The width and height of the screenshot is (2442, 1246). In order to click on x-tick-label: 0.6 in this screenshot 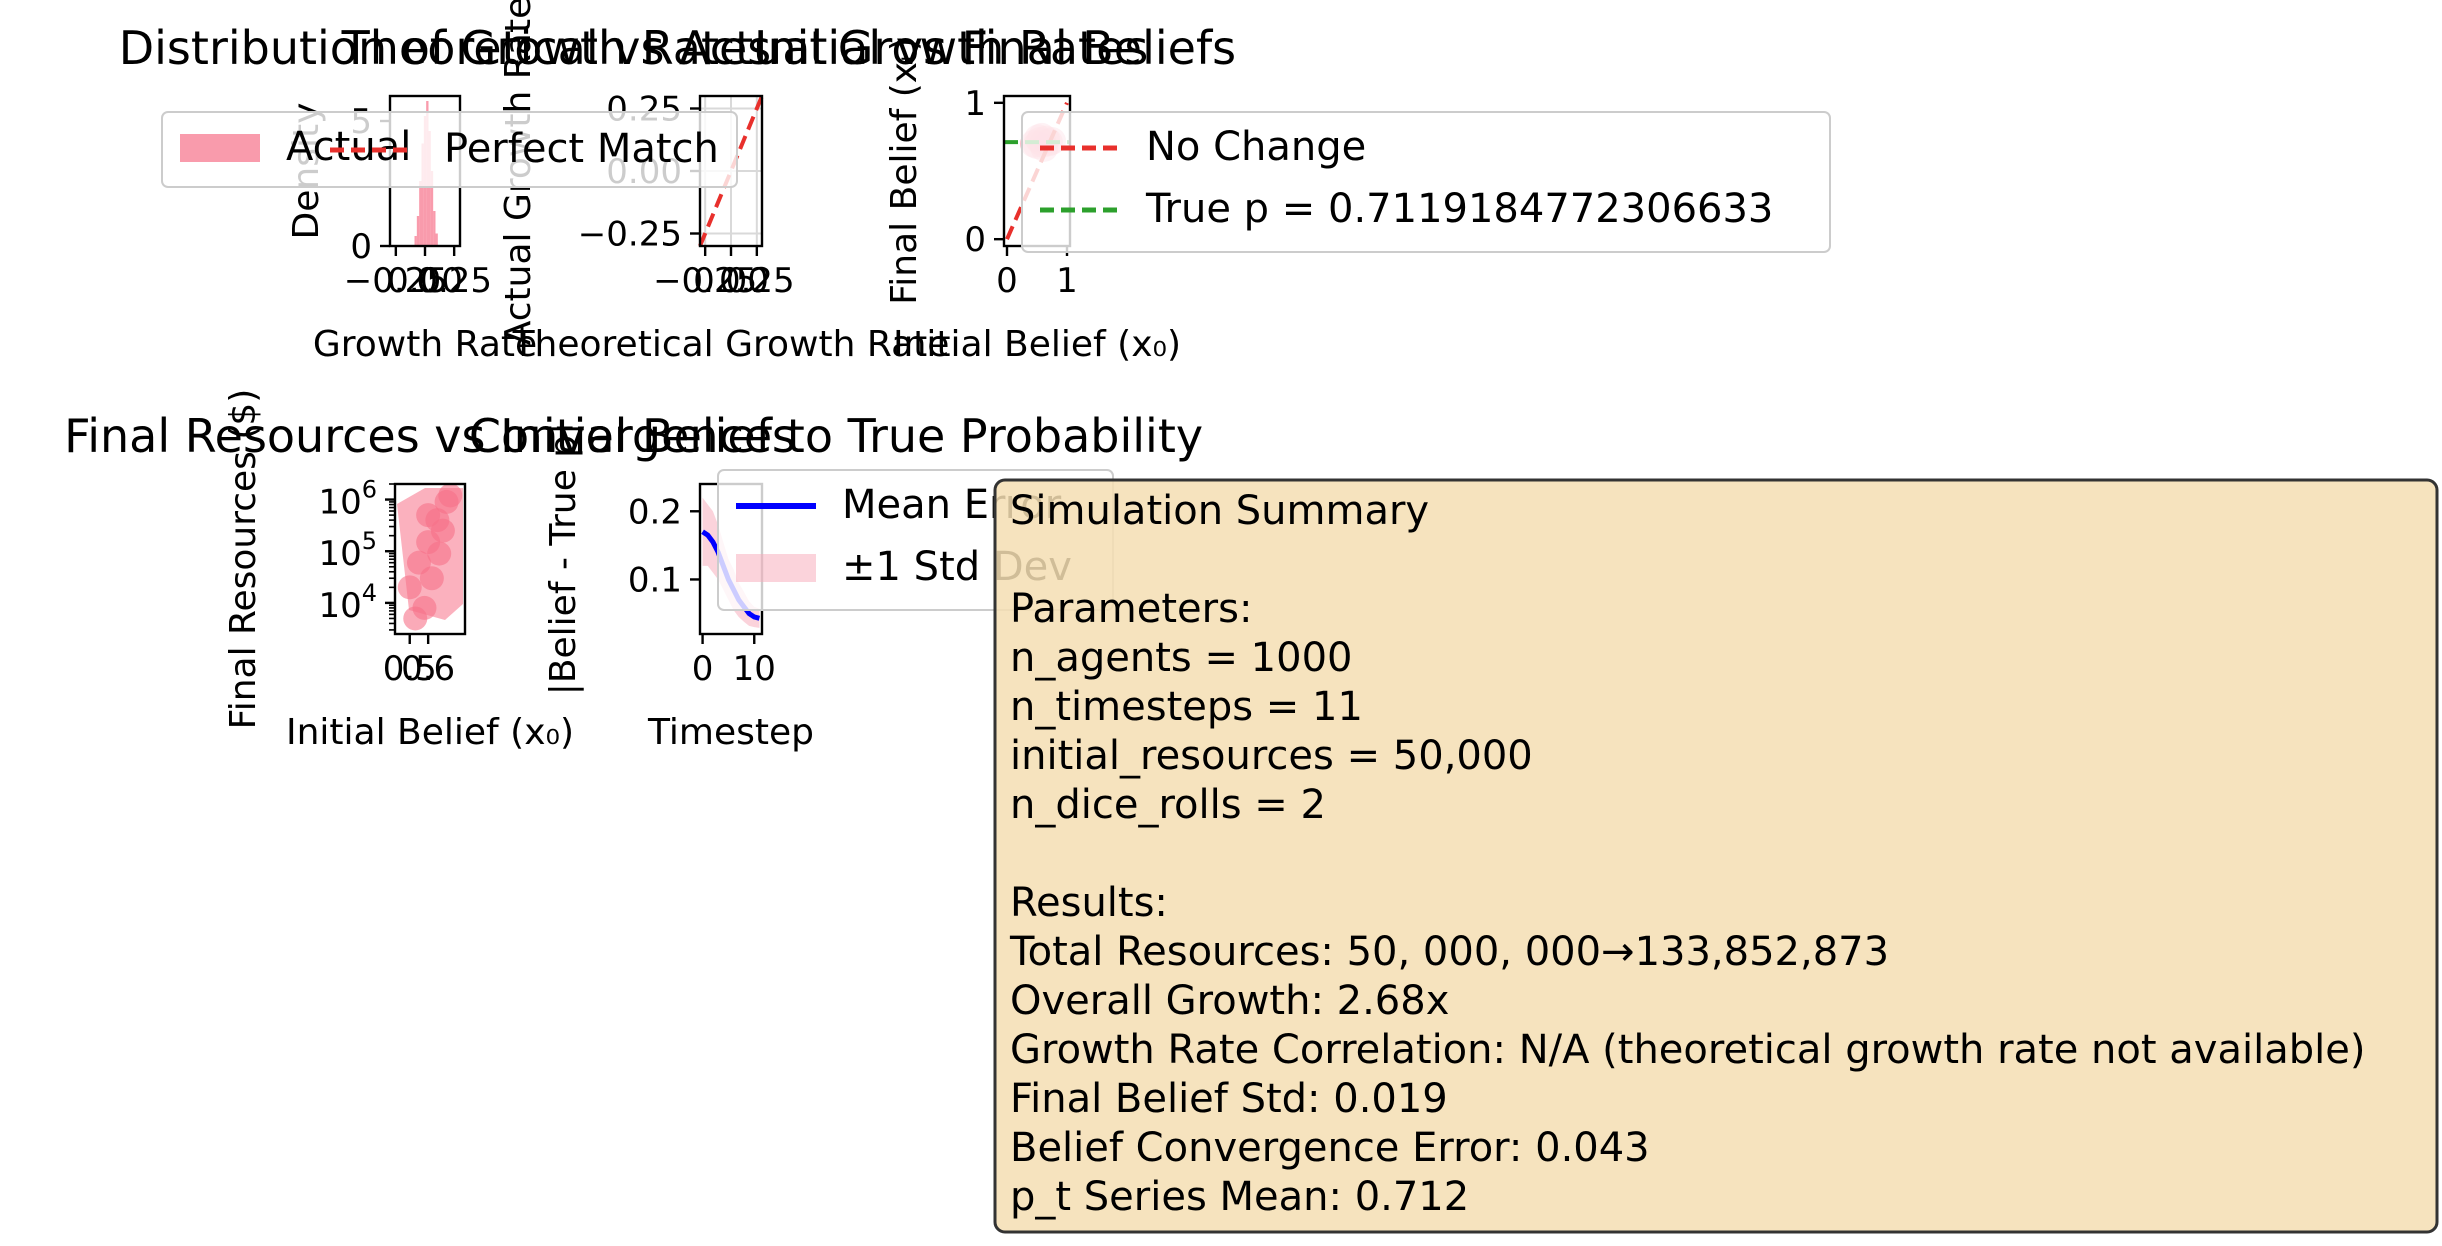, I will do `click(428, 669)`.